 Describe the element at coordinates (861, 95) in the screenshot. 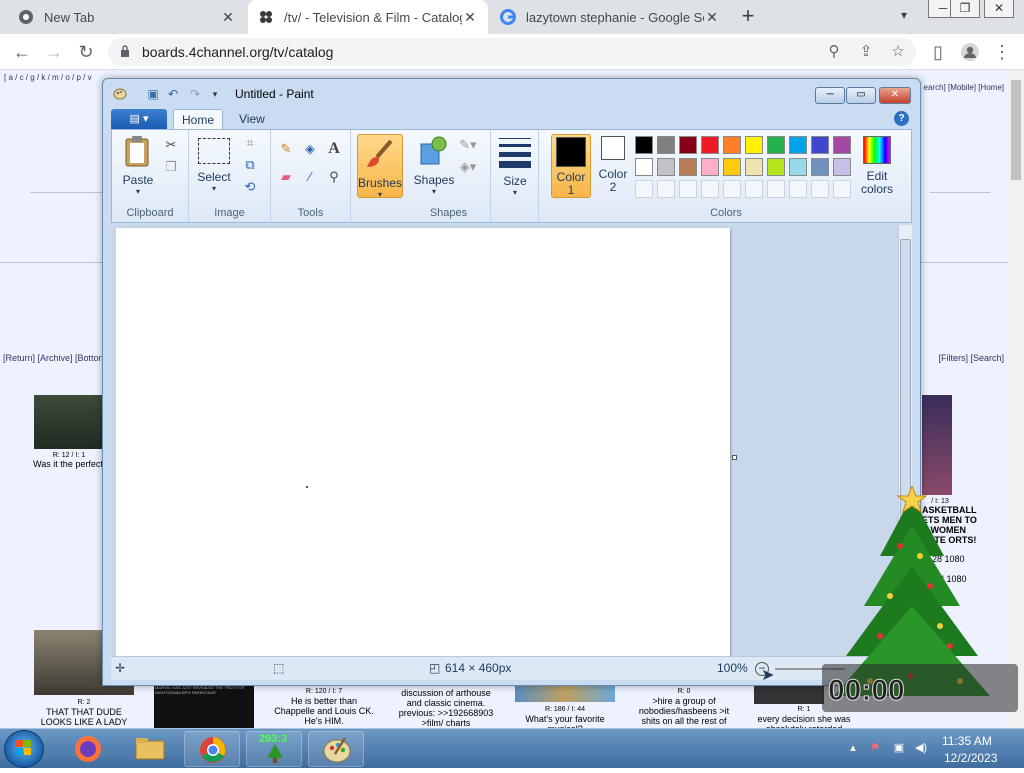

I see `paint-maximize-button: ▭` at that location.